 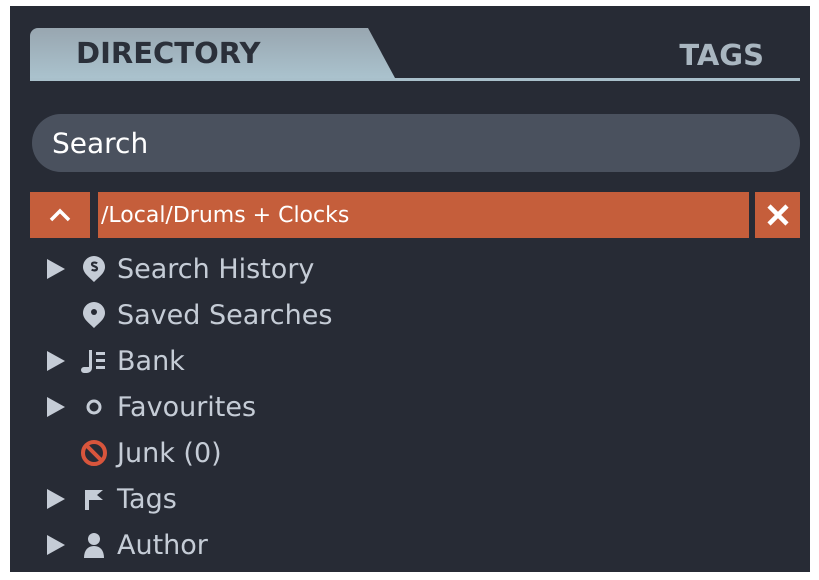 I want to click on chevron-up-icon, so click(x=60, y=215).